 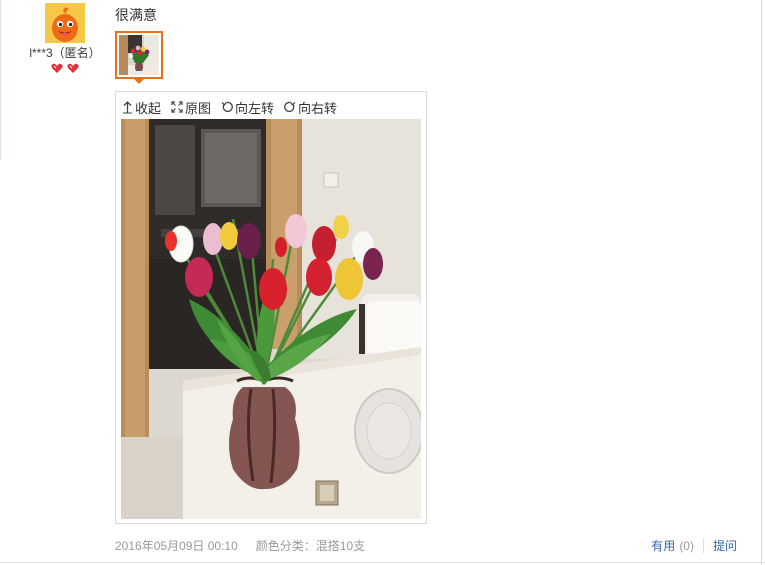 I want to click on frame-border-bottom, so click(x=382, y=562).